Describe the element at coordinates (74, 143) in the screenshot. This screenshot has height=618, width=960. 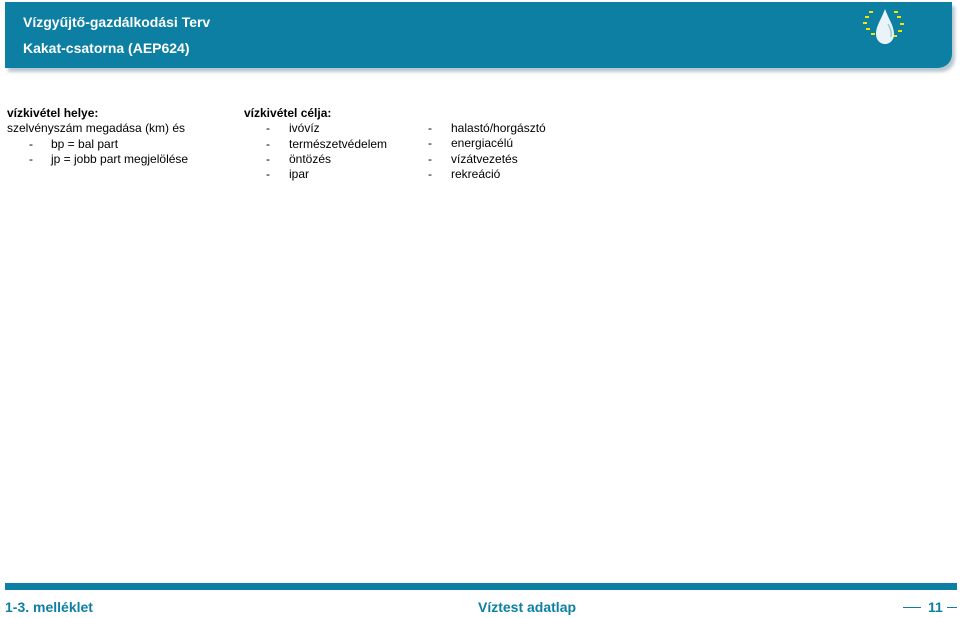
I see `location-item: - bp = bal part` at that location.